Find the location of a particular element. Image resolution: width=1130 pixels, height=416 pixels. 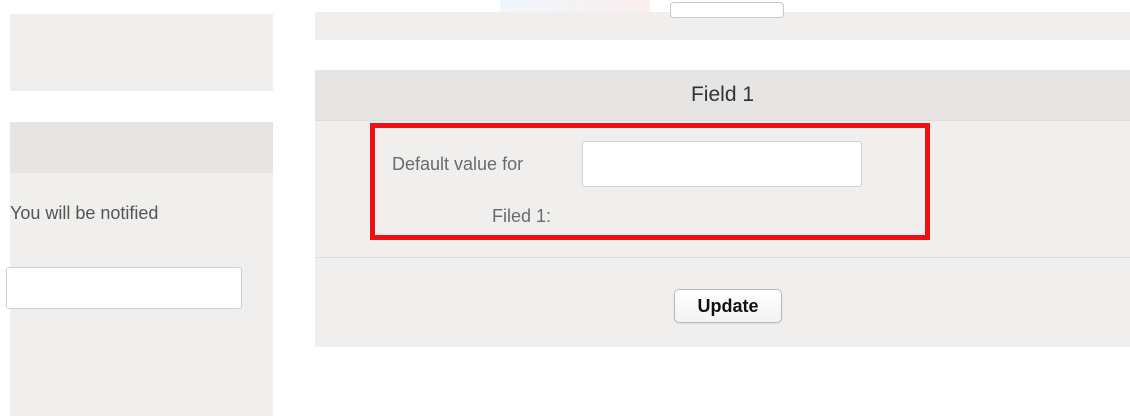

update-button: Update is located at coordinates (728, 306).